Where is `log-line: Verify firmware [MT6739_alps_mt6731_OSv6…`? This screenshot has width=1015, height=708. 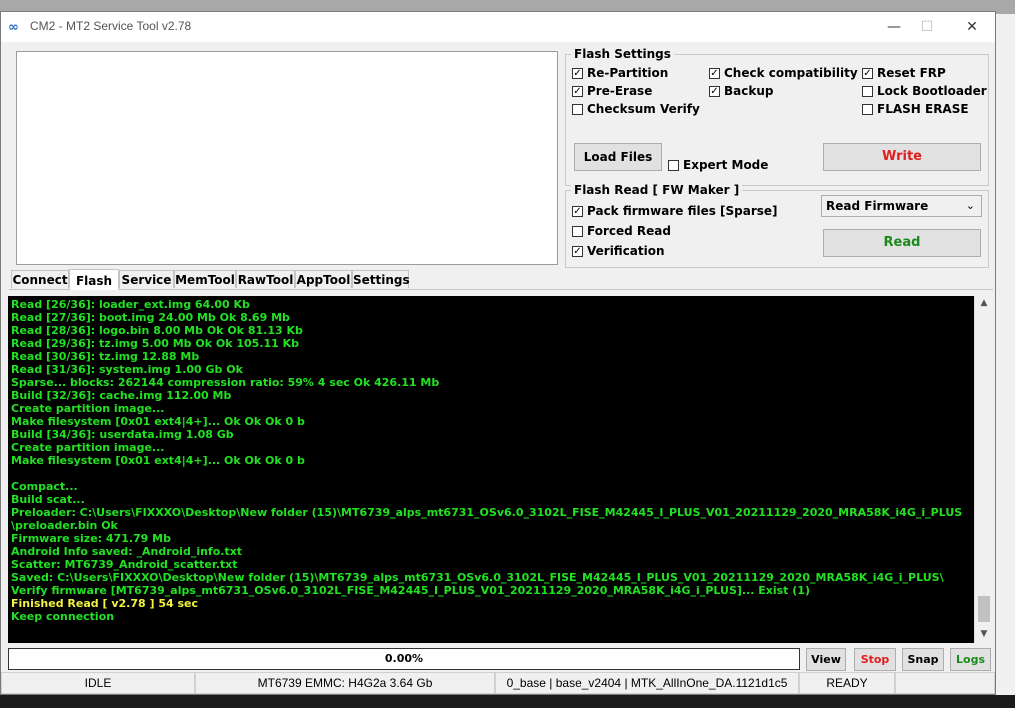 log-line: Verify firmware [MT6739_alps_mt6731_OSv6… is located at coordinates (410, 590).